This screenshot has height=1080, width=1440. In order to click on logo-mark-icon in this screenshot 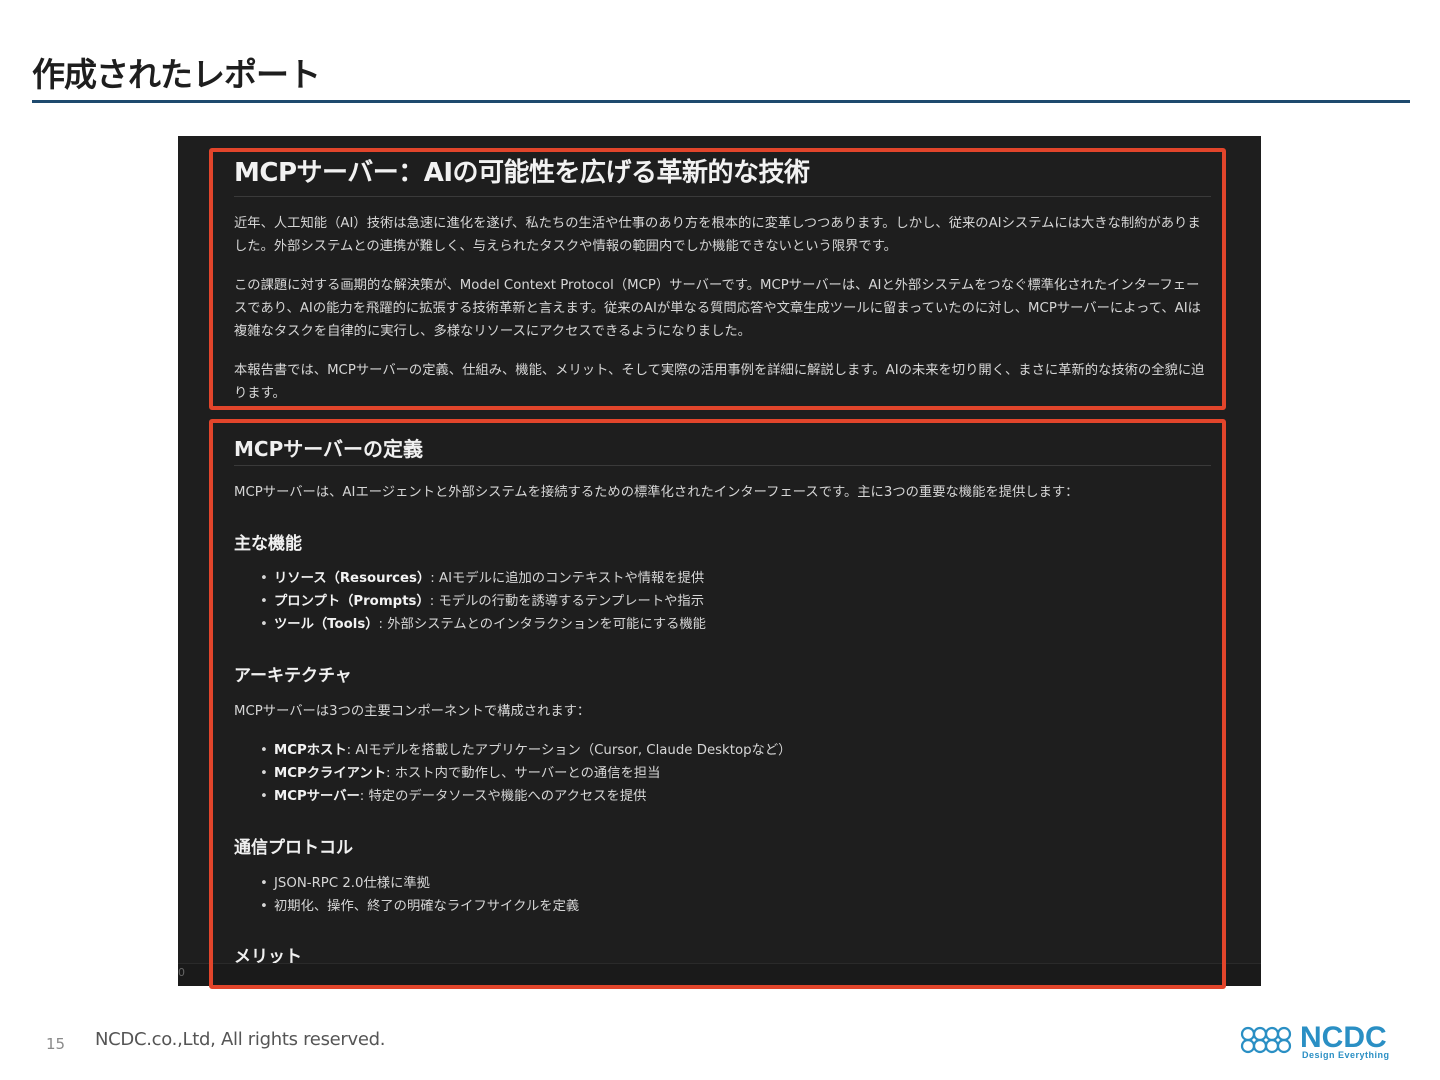, I will do `click(1266, 1040)`.